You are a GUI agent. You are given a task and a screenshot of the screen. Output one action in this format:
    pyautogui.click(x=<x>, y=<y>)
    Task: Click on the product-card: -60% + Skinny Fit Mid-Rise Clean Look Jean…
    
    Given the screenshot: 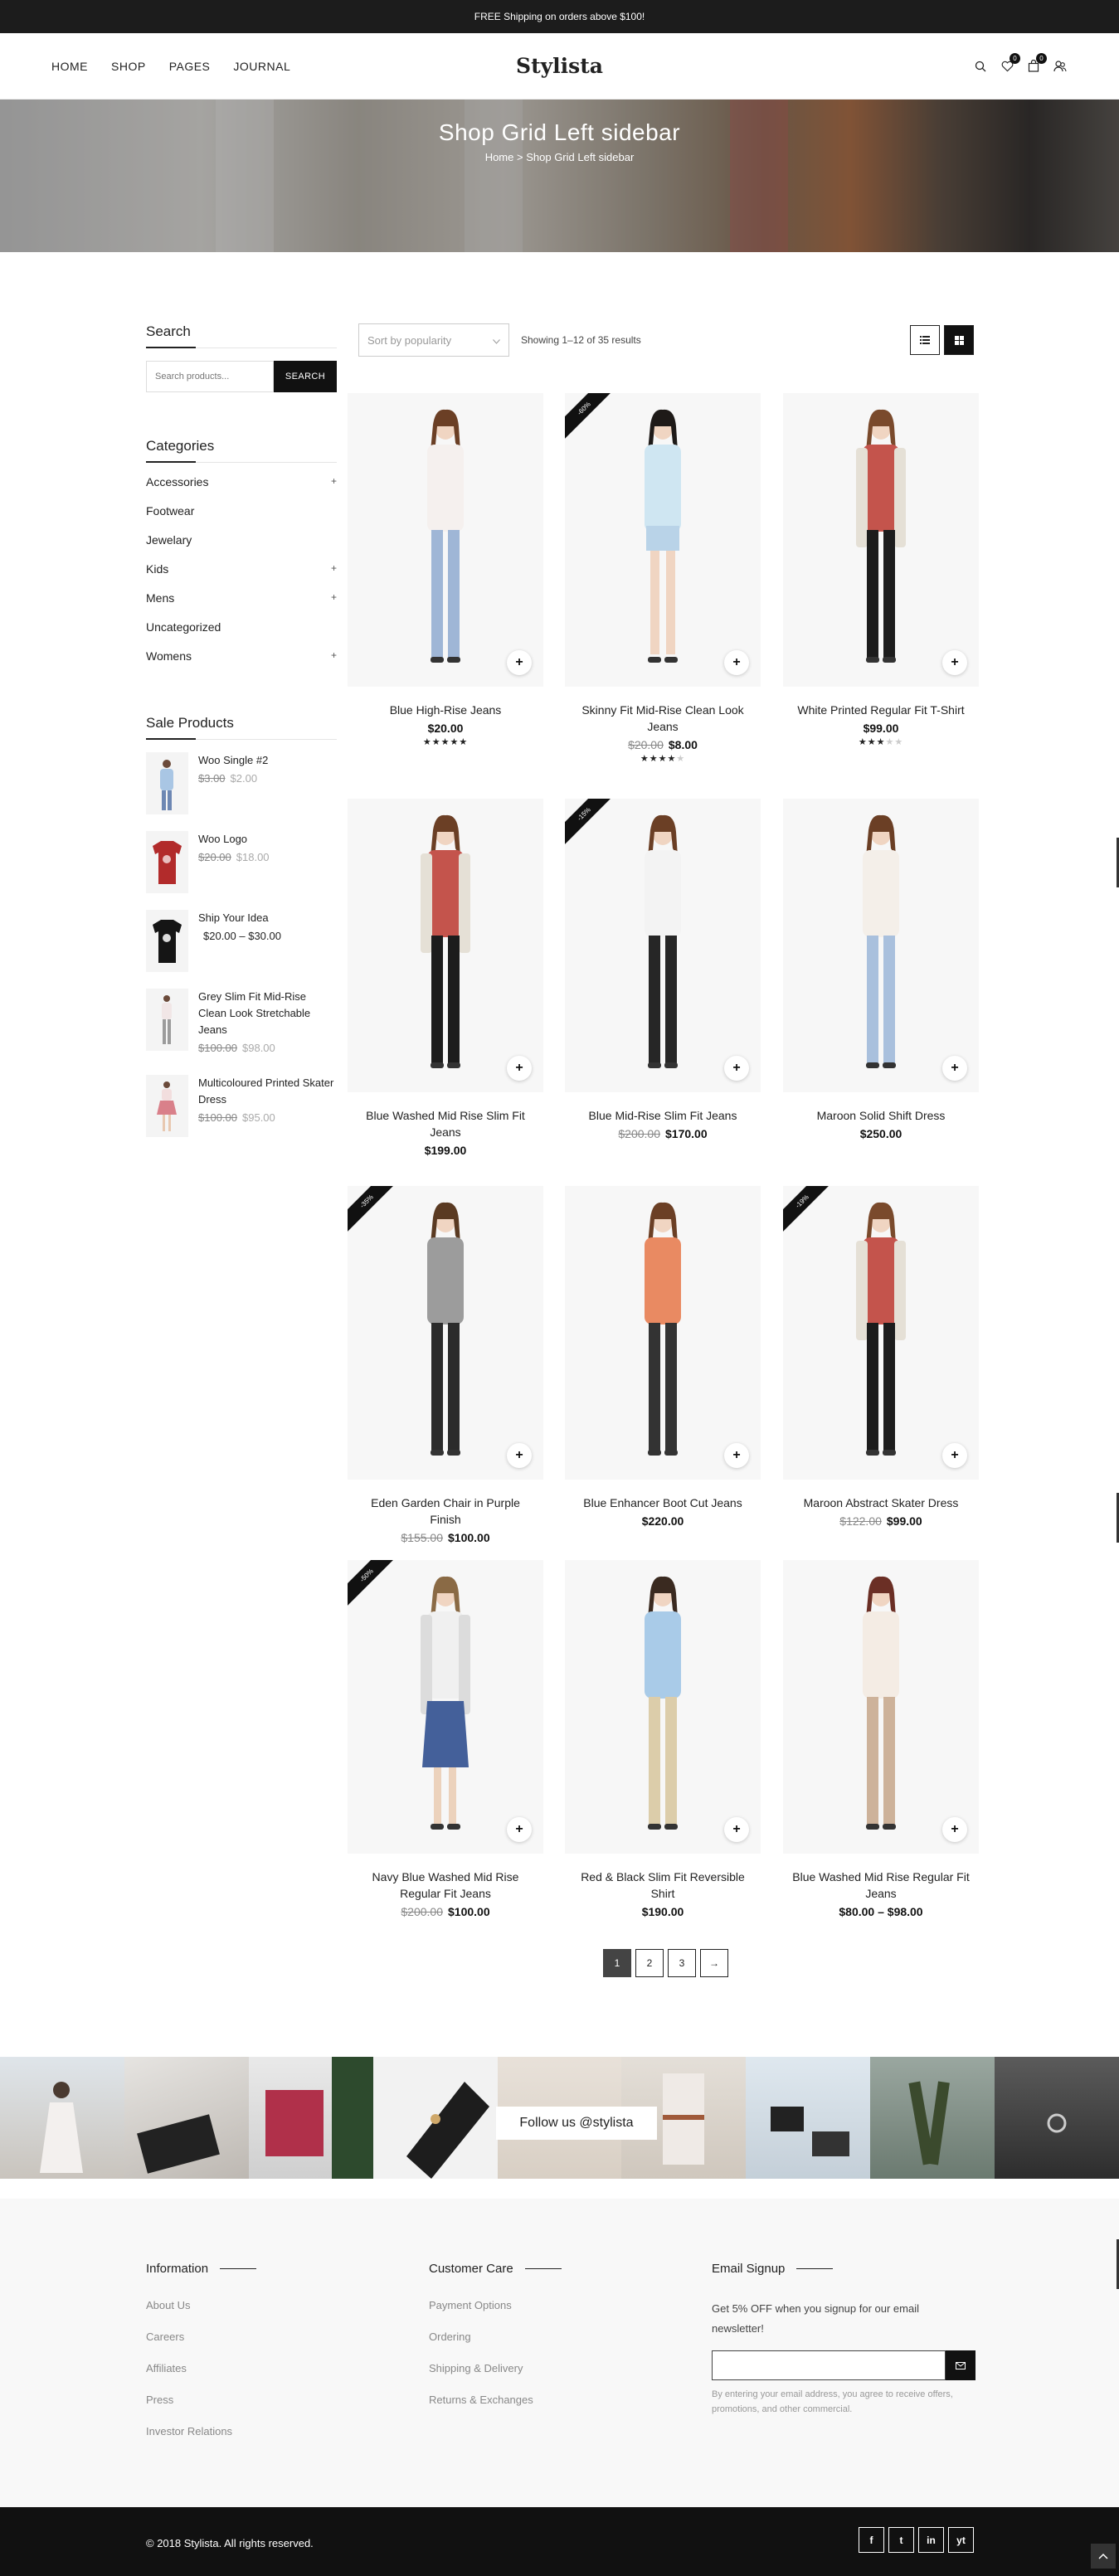 What is the action you would take?
    pyautogui.click(x=663, y=578)
    